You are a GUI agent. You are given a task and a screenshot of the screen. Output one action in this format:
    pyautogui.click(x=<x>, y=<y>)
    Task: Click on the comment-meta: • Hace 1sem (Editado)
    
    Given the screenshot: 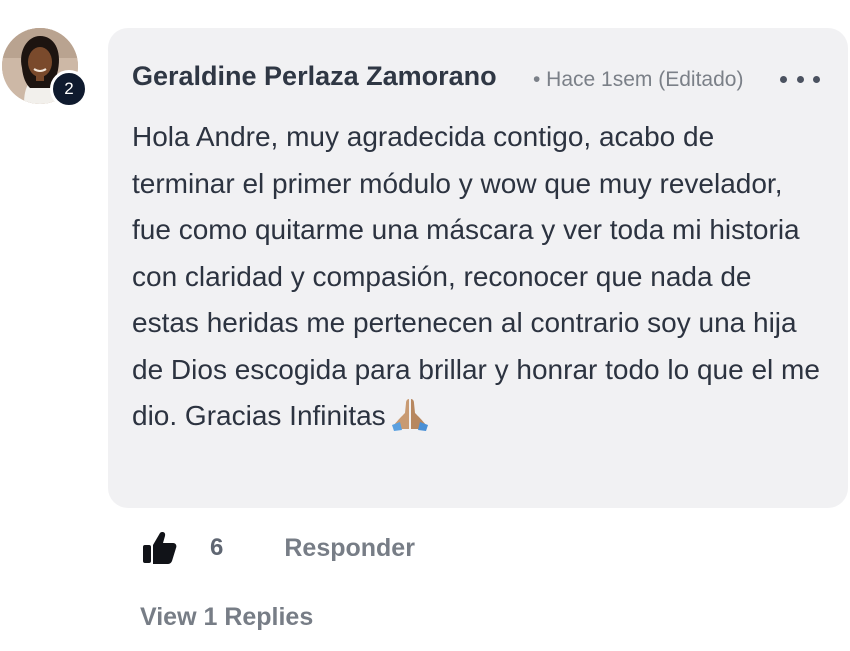 What is the action you would take?
    pyautogui.click(x=638, y=79)
    